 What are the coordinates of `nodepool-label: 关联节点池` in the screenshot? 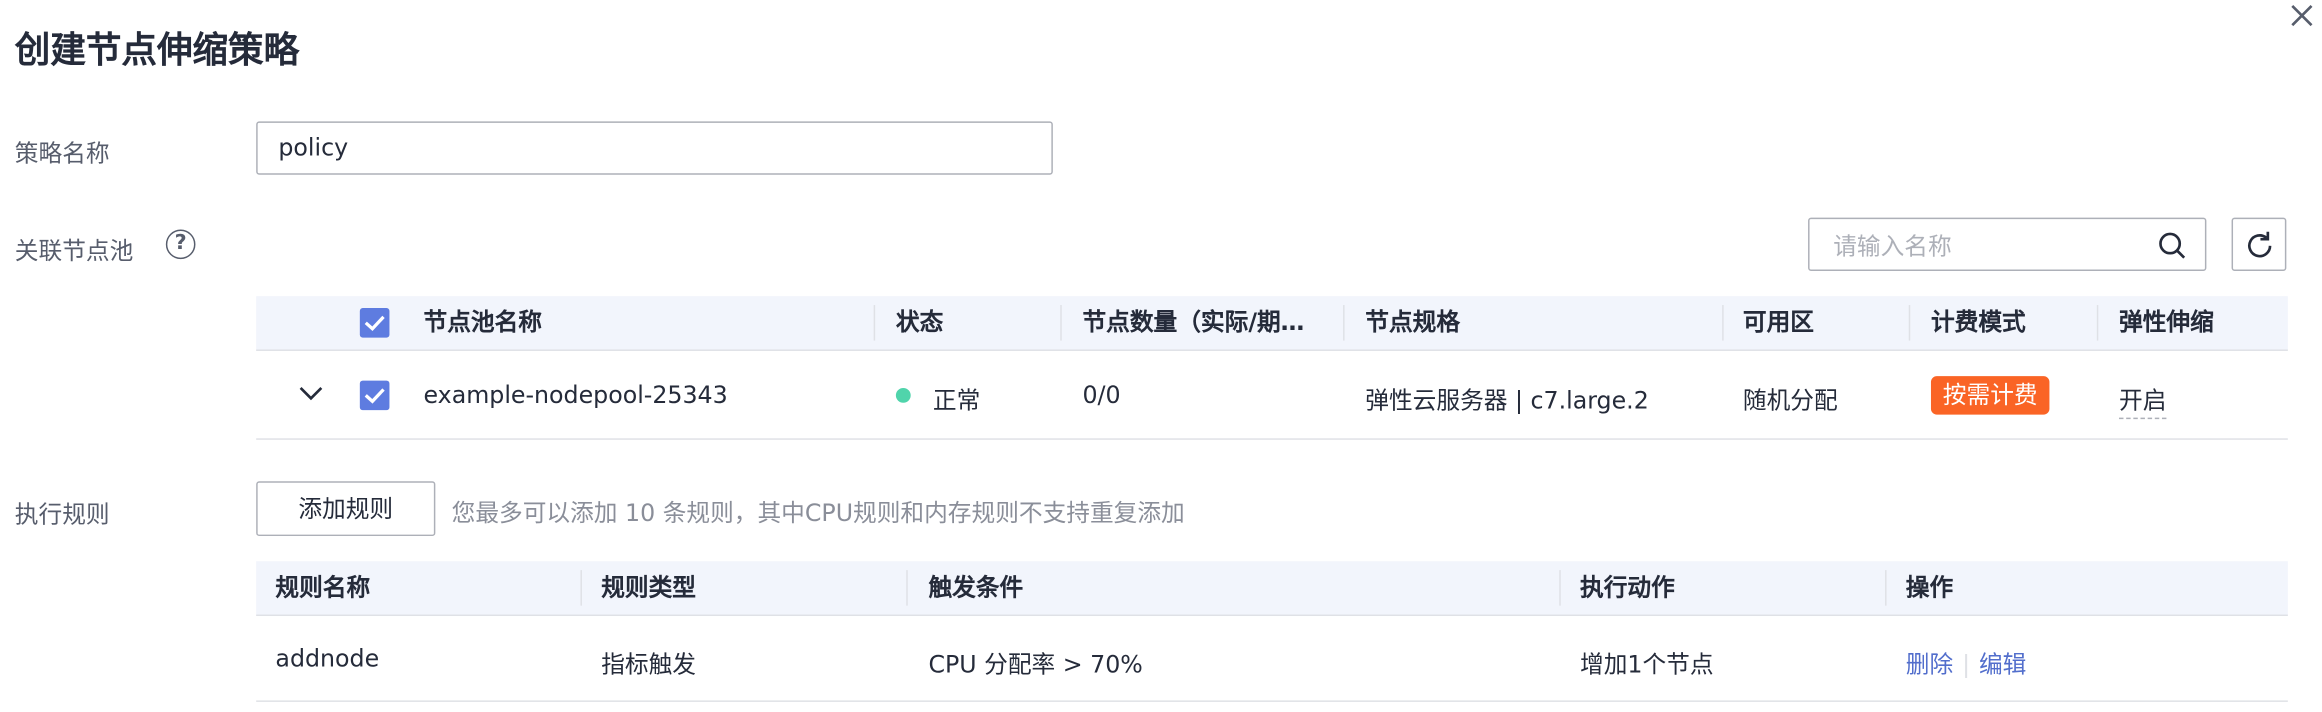 It's located at (74, 251).